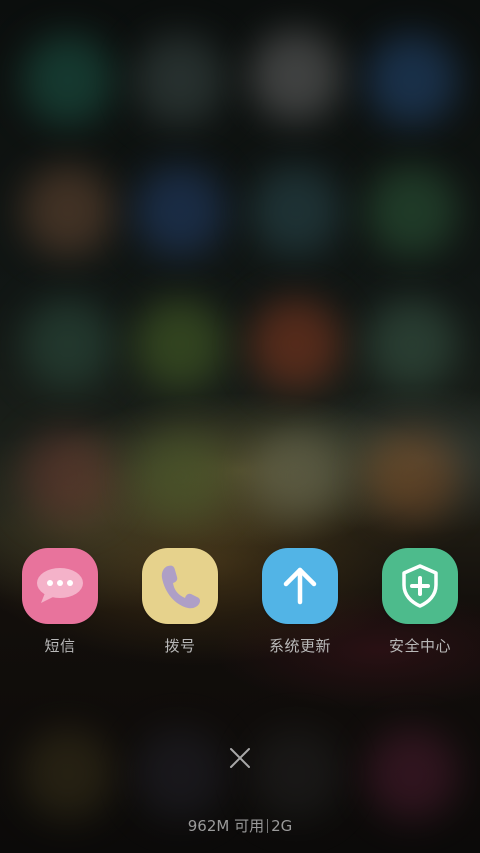 The image size is (480, 853). Describe the element at coordinates (226, 826) in the screenshot. I see `memory-available: 962M 可用` at that location.